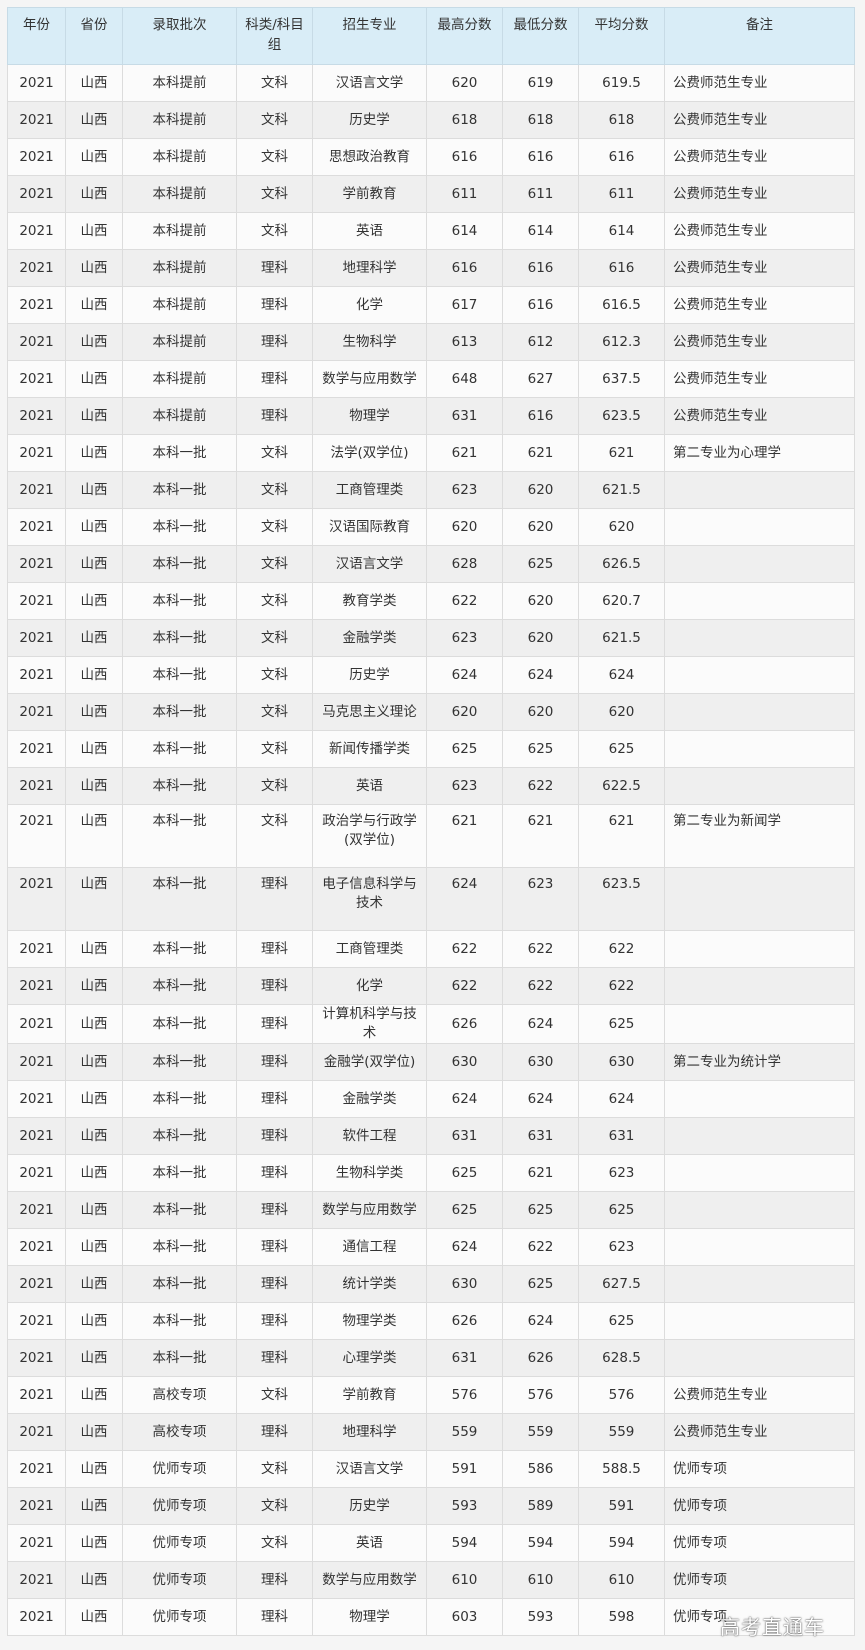  What do you see at coordinates (540, 1321) in the screenshot?
I see `cell-min-score: 624` at bounding box center [540, 1321].